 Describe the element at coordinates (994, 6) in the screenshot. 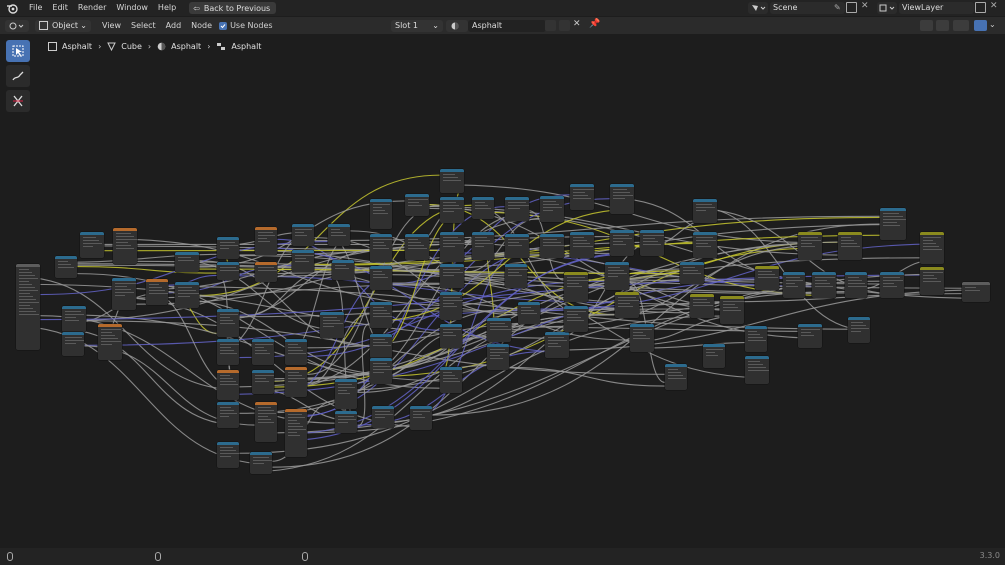

I see `delete-view-layer-icon: ✕` at that location.